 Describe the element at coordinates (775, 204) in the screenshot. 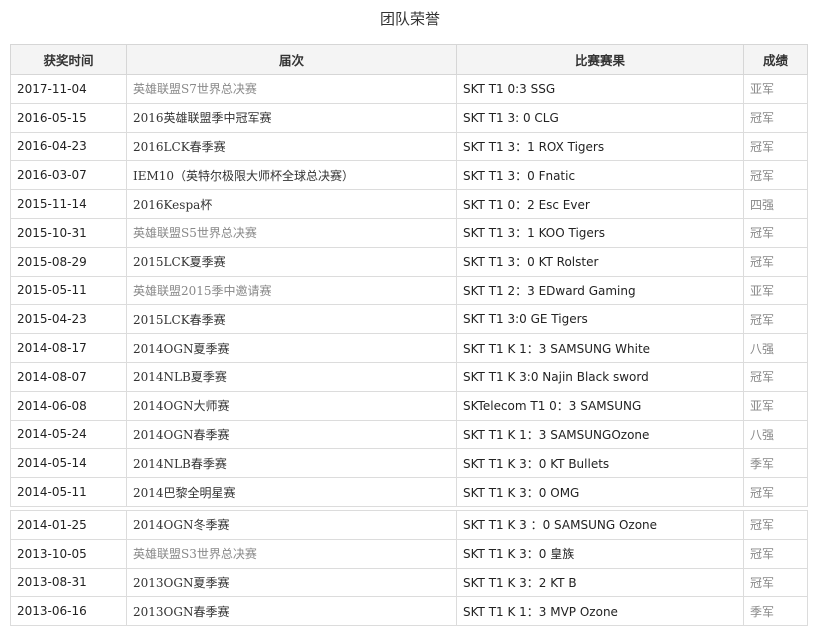

I see `cell-result: 四强` at that location.